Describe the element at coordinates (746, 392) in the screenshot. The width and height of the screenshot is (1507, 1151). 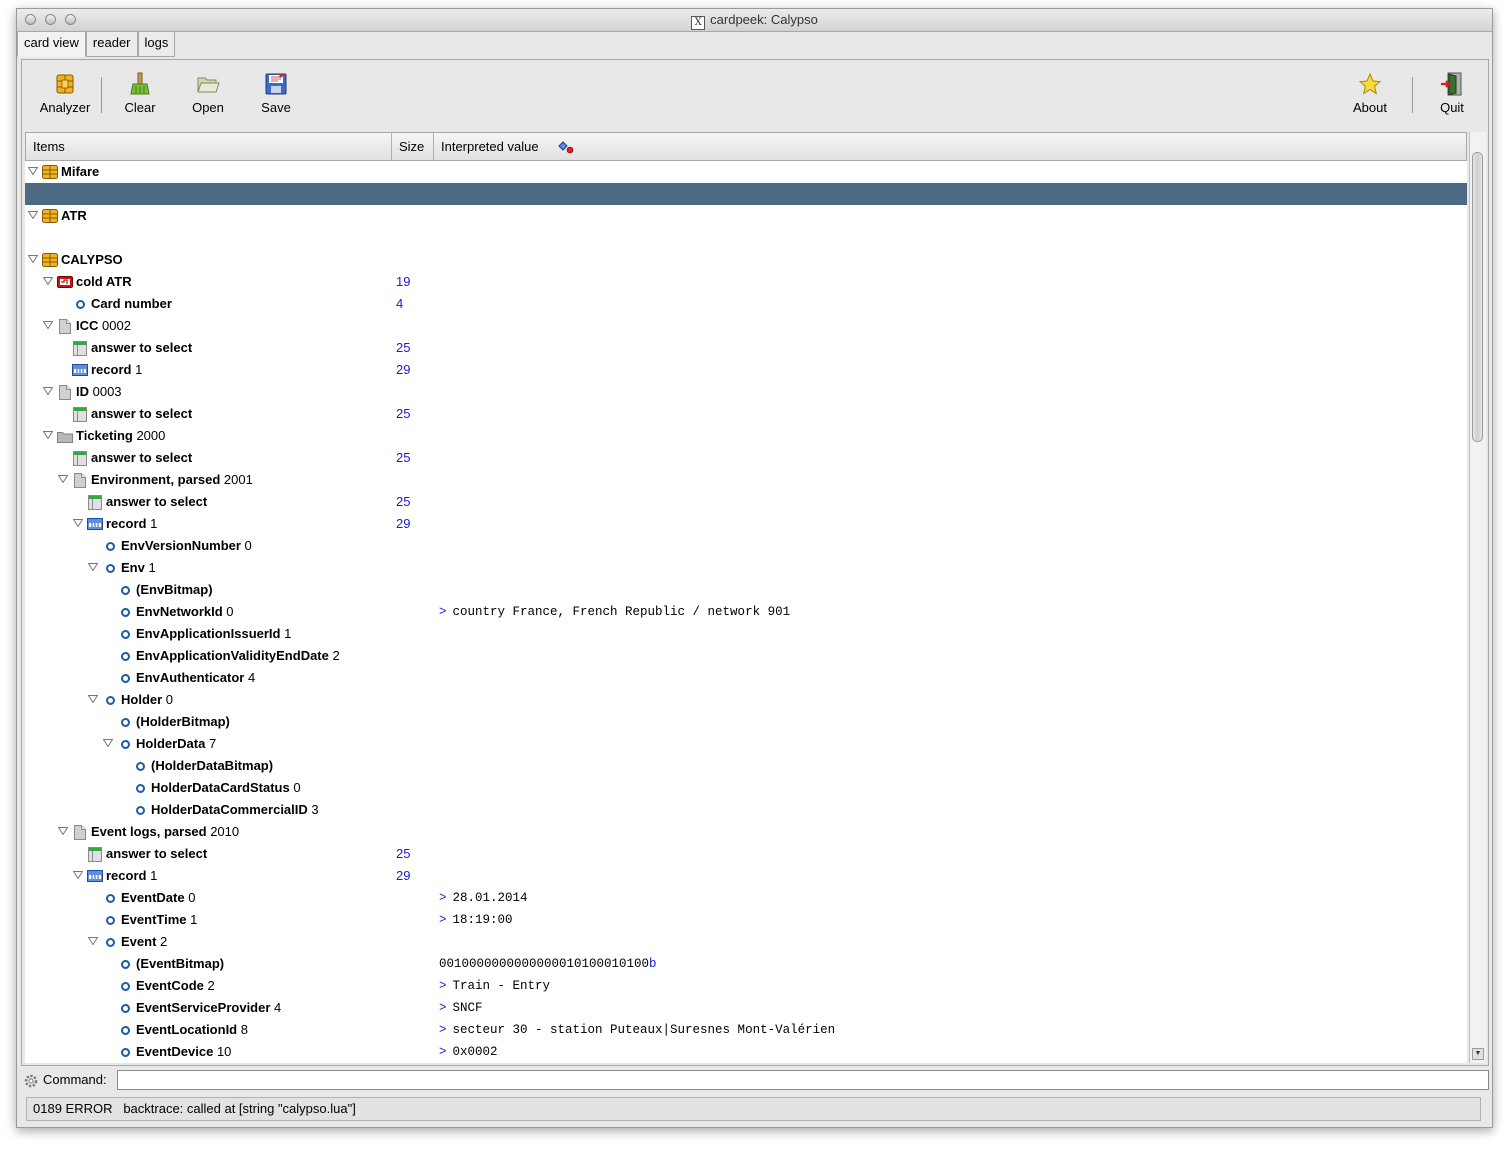
I see `tree-row: ID 0003` at that location.